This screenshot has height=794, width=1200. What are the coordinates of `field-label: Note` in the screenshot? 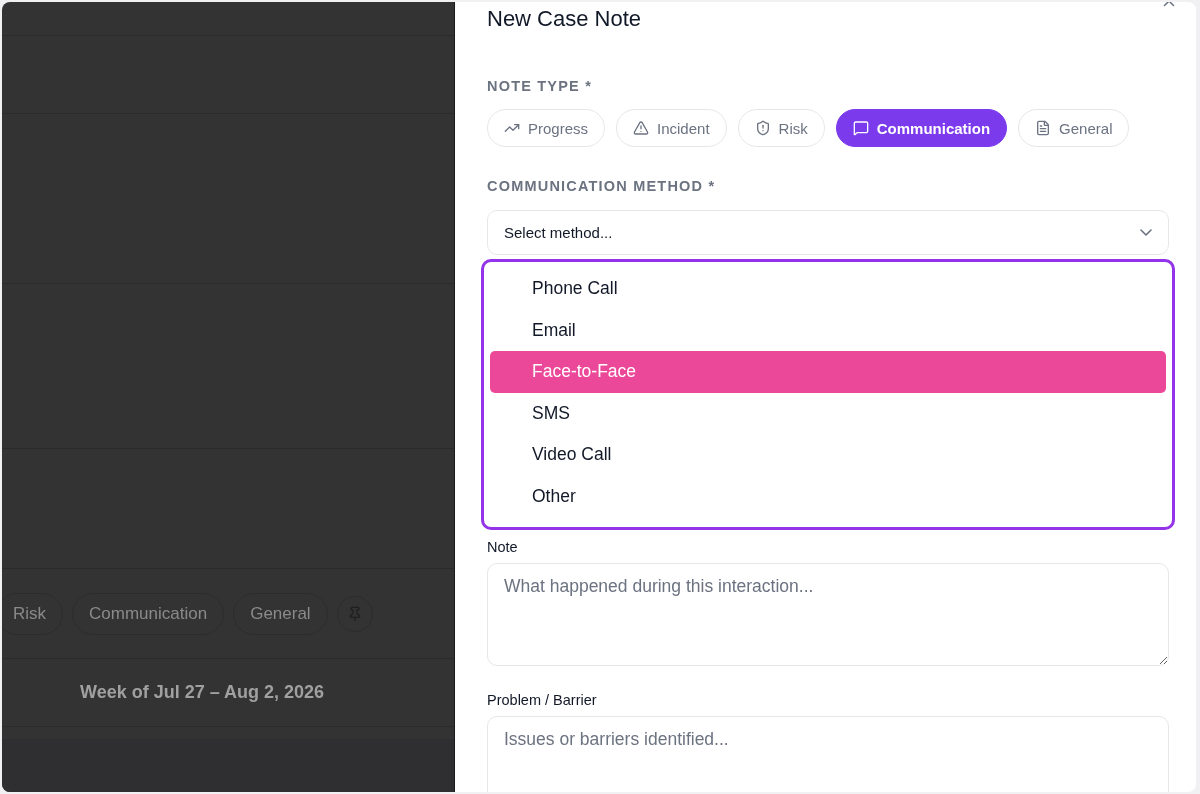 It's located at (503, 547).